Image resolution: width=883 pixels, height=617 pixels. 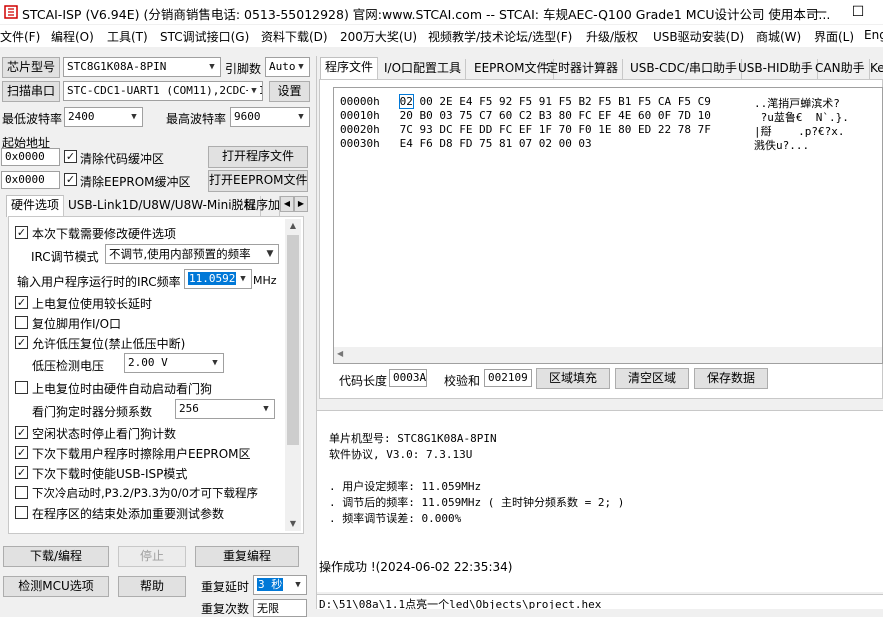 I want to click on hex-address: 00030h, so click(x=360, y=143).